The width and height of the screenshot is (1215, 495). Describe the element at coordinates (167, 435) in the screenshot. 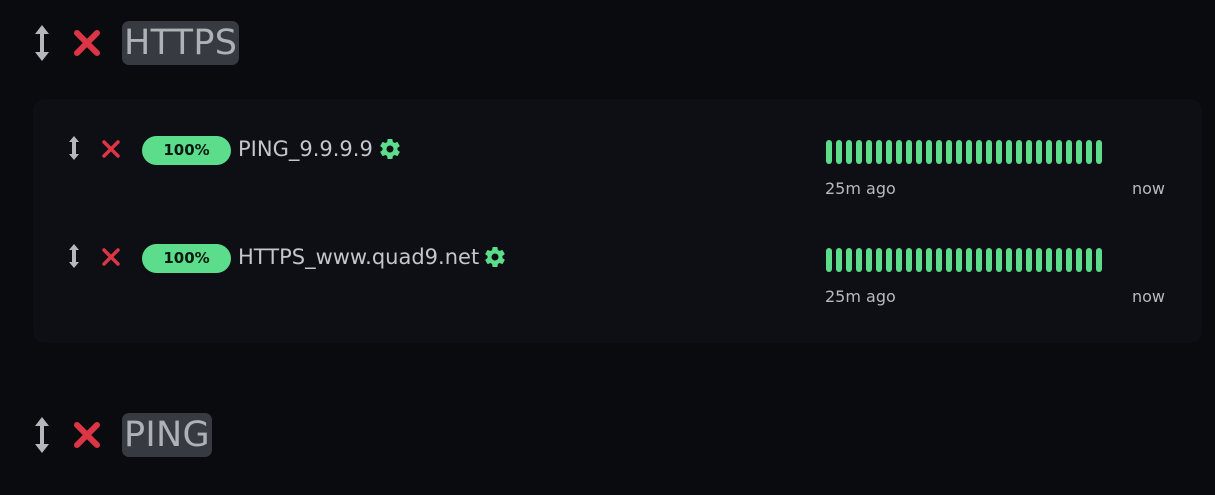

I see `group-title: PING` at that location.